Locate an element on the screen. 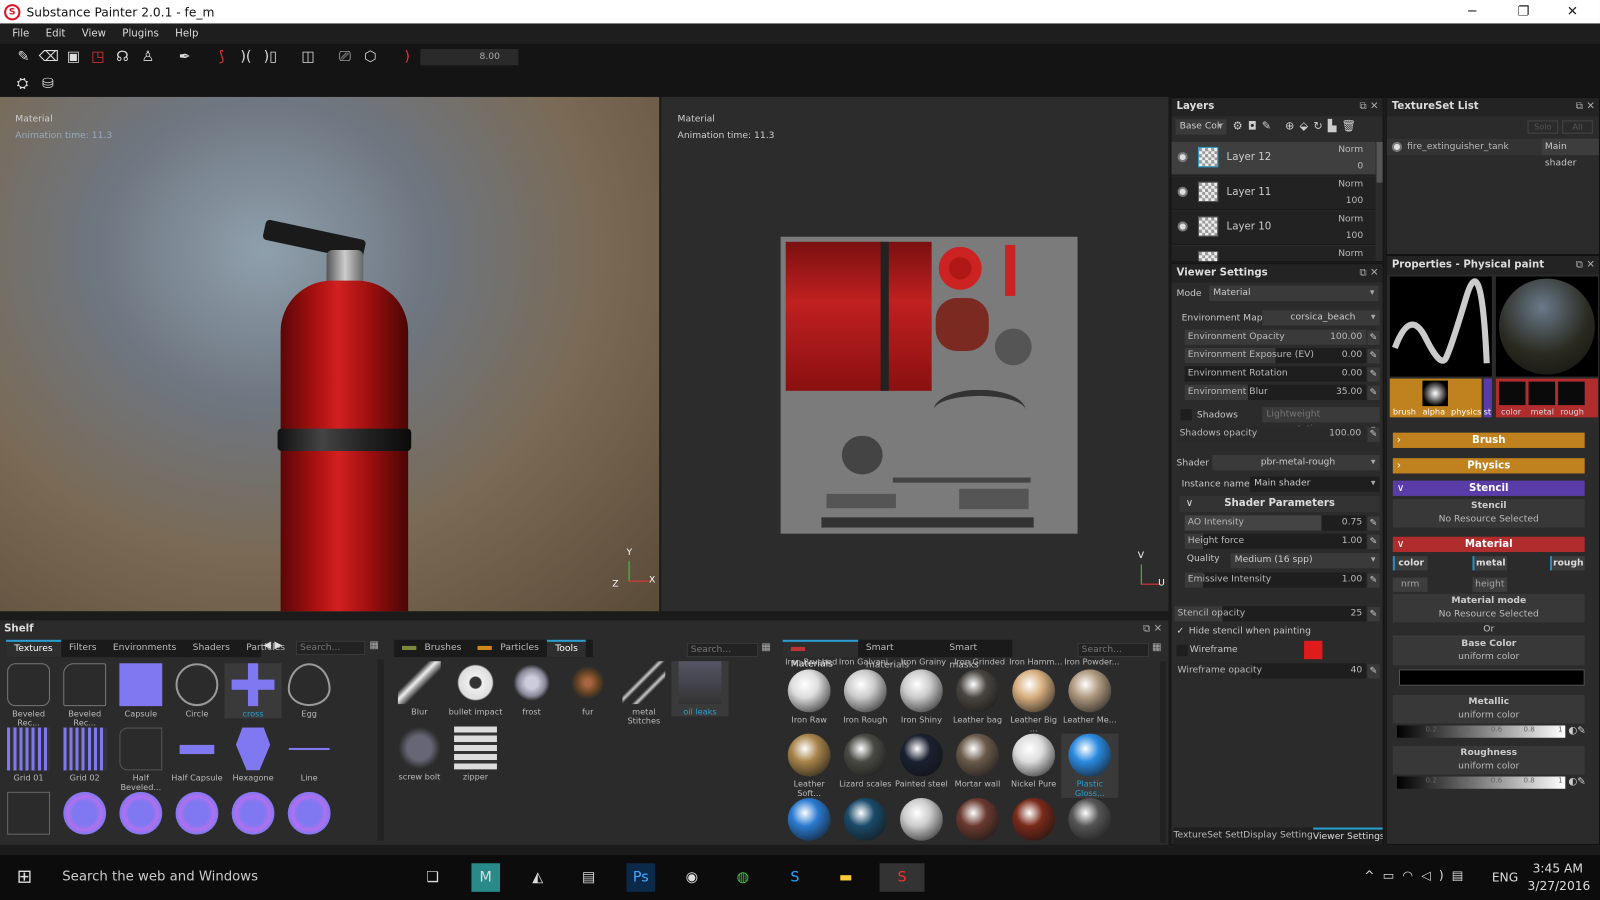 Image resolution: width=1600 pixels, height=900 pixels. slot-brush: brush is located at coordinates (1404, 411).